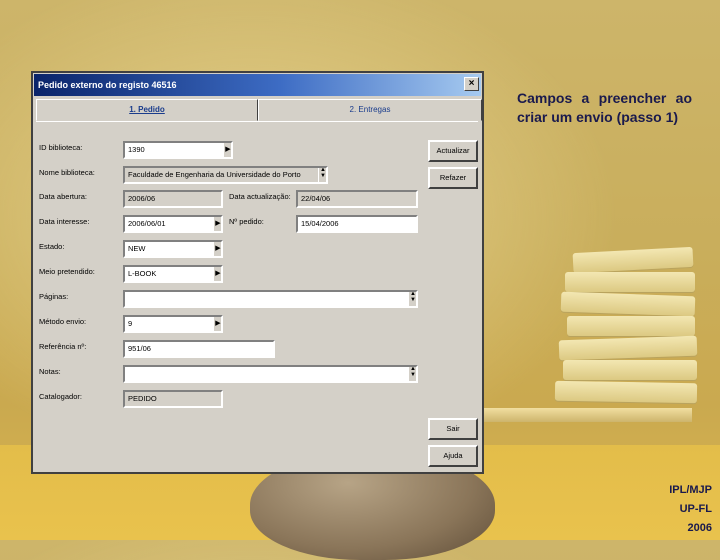 The width and height of the screenshot is (720, 560). What do you see at coordinates (257, 85) in the screenshot?
I see `dialog-titlebar: Pedido externo do registo 46516 ×` at bounding box center [257, 85].